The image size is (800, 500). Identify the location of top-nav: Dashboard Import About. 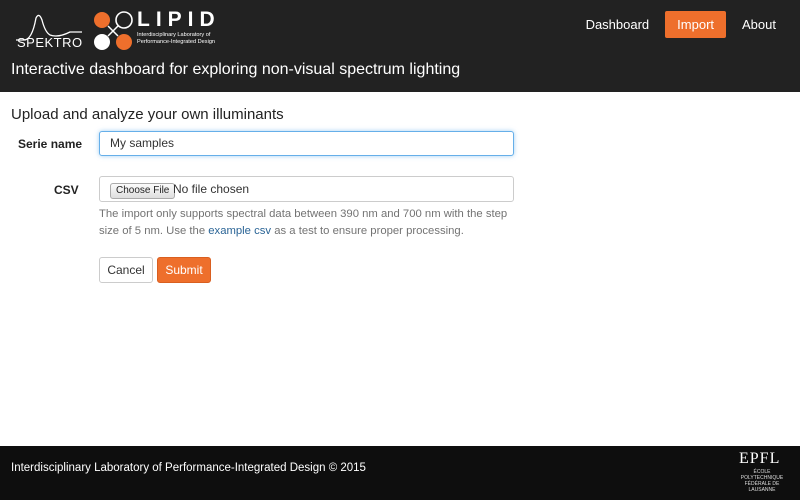
(681, 24).